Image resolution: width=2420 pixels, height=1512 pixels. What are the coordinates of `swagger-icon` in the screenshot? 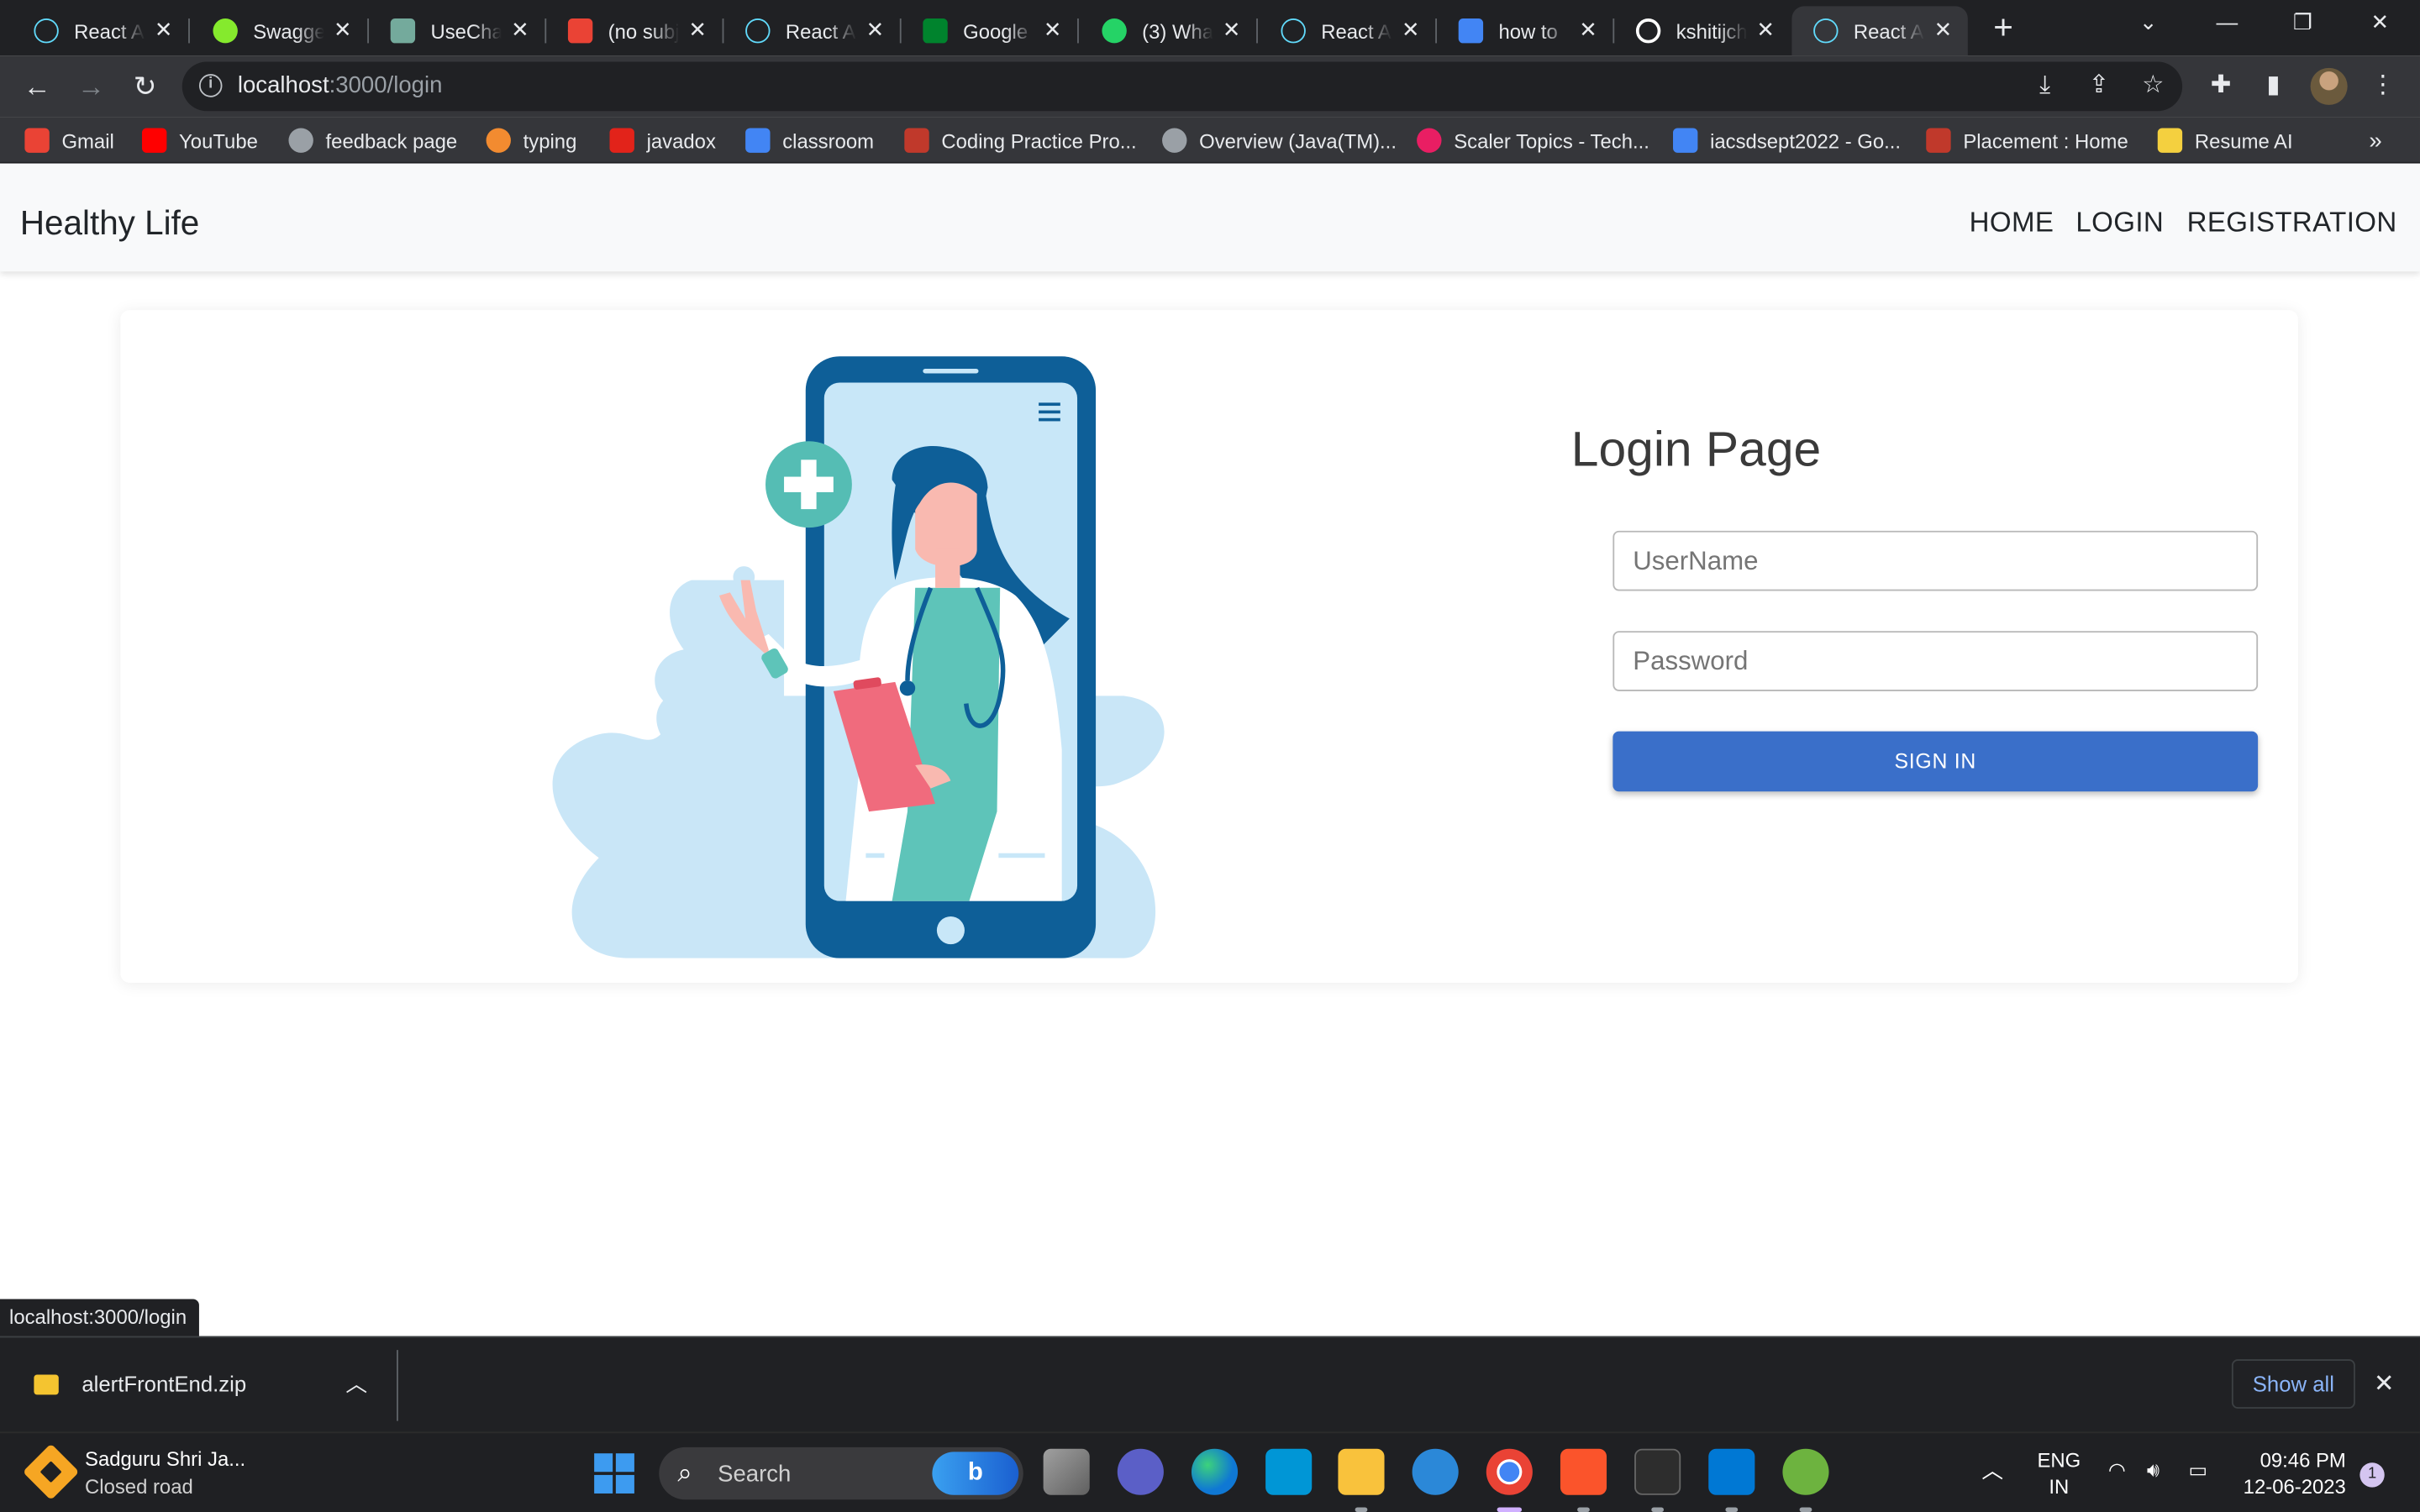 It's located at (225, 31).